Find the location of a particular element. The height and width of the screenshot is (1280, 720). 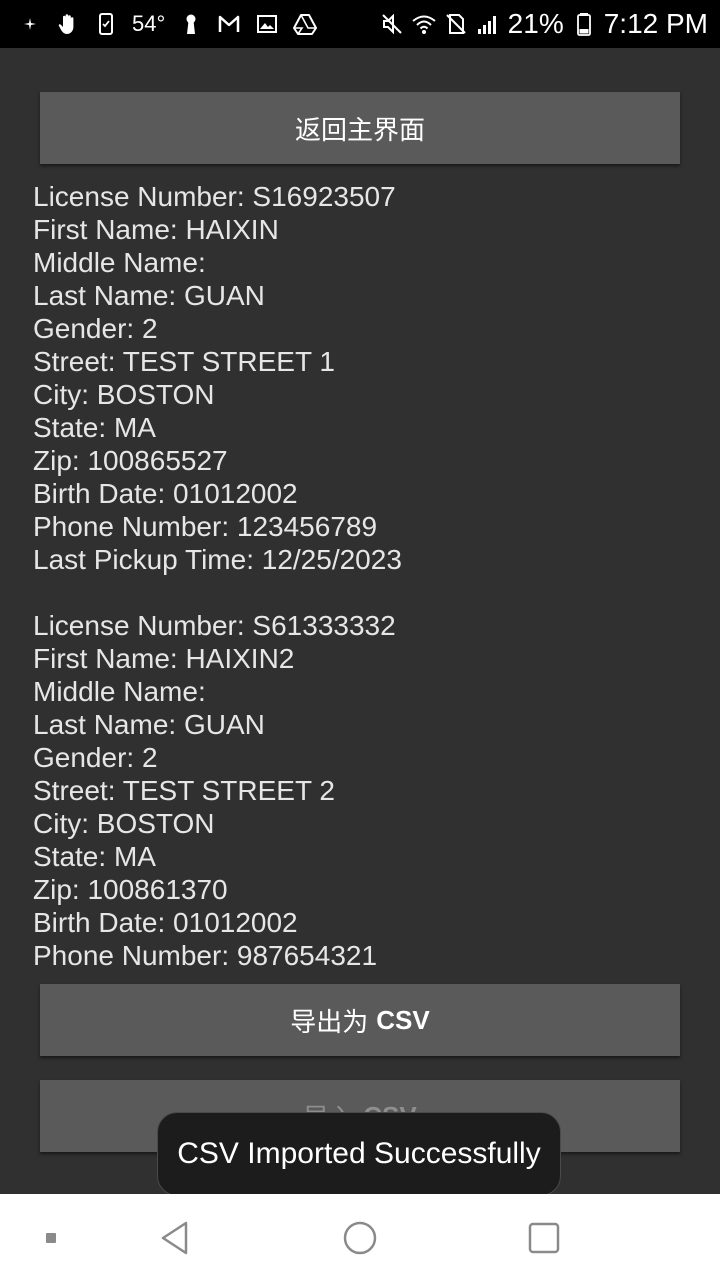

navigation-bar is located at coordinates (360, 1237).